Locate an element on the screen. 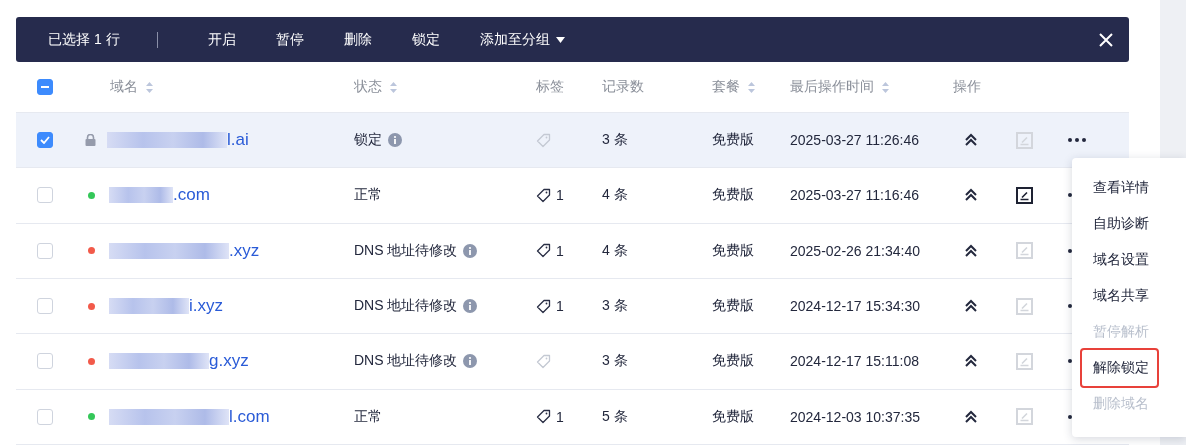 This screenshot has width=1186, height=445. domain-link: i.xyz is located at coordinates (206, 306).